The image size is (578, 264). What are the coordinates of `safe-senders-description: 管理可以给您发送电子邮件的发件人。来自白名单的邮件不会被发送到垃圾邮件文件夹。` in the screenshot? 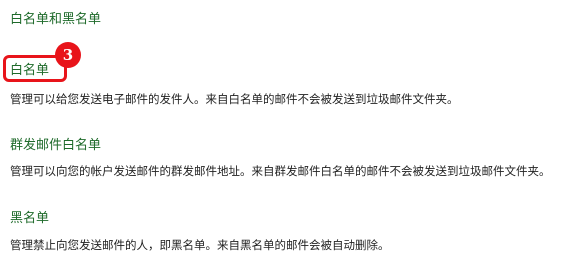 It's located at (234, 99).